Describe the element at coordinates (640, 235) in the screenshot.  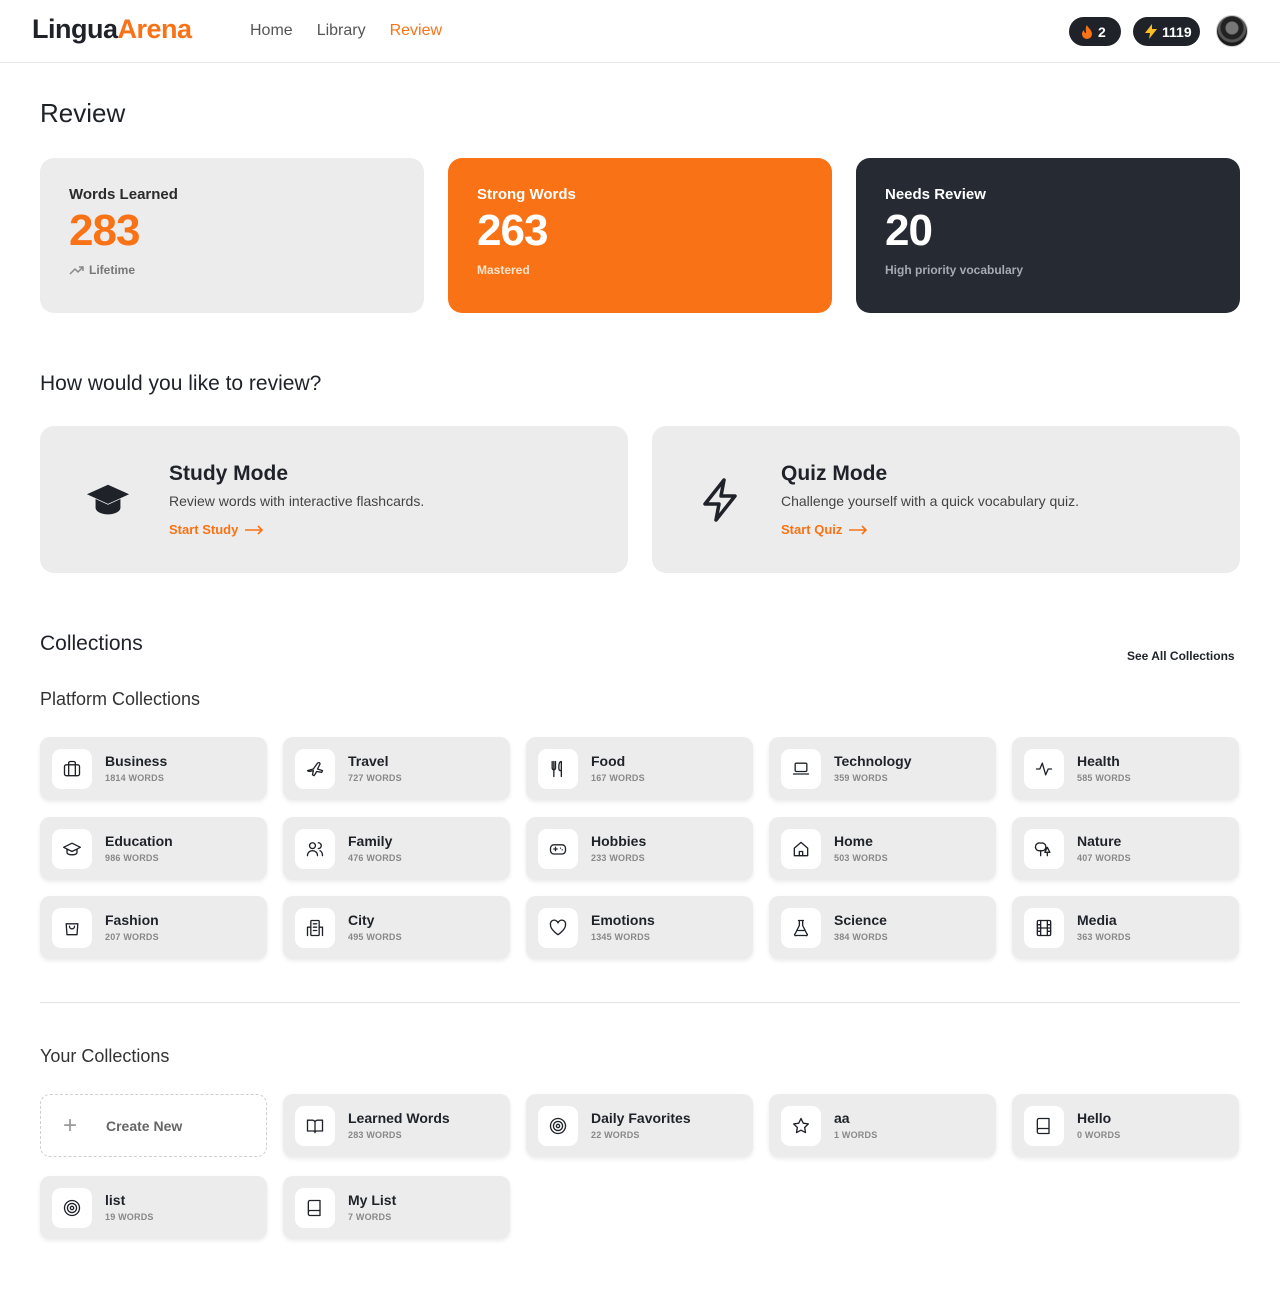
I see `stat-strong-words: Strong Words 263 Mastered` at that location.